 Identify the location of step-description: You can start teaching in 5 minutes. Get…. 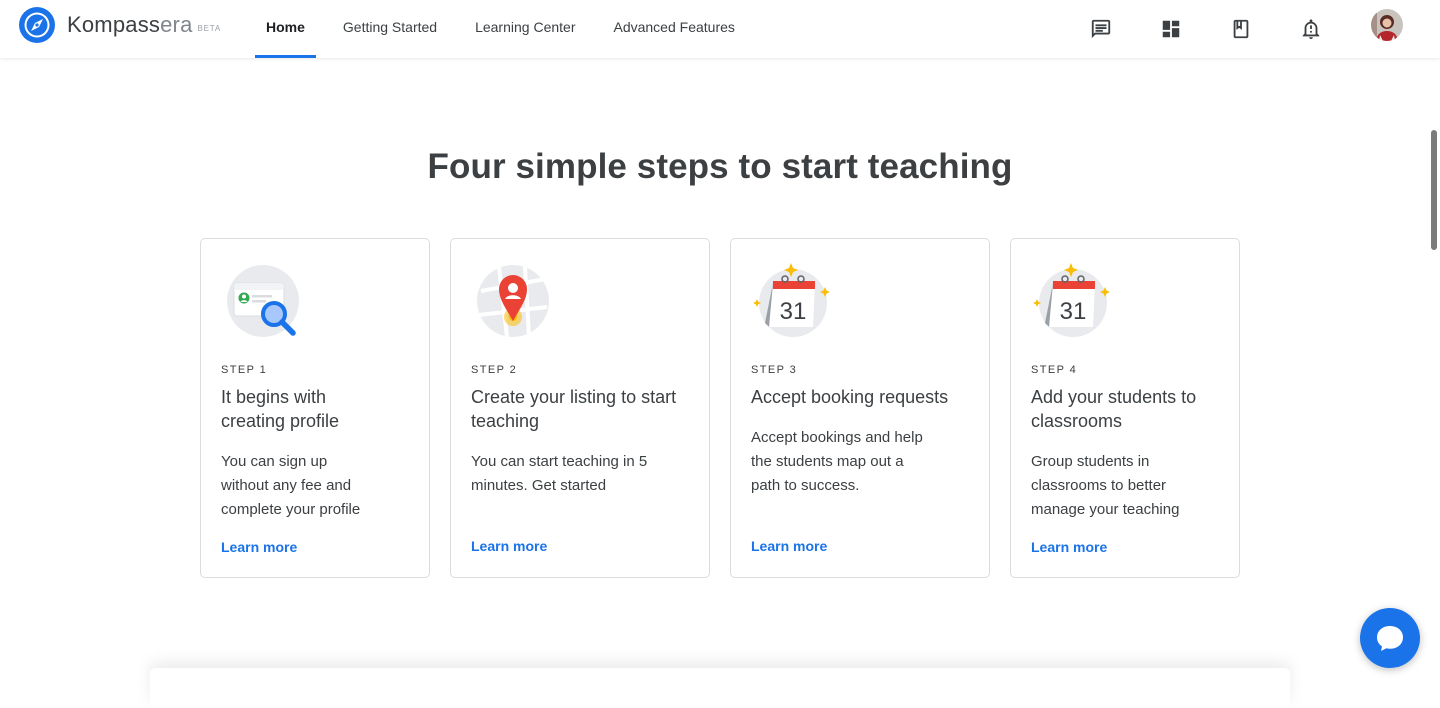
(559, 473).